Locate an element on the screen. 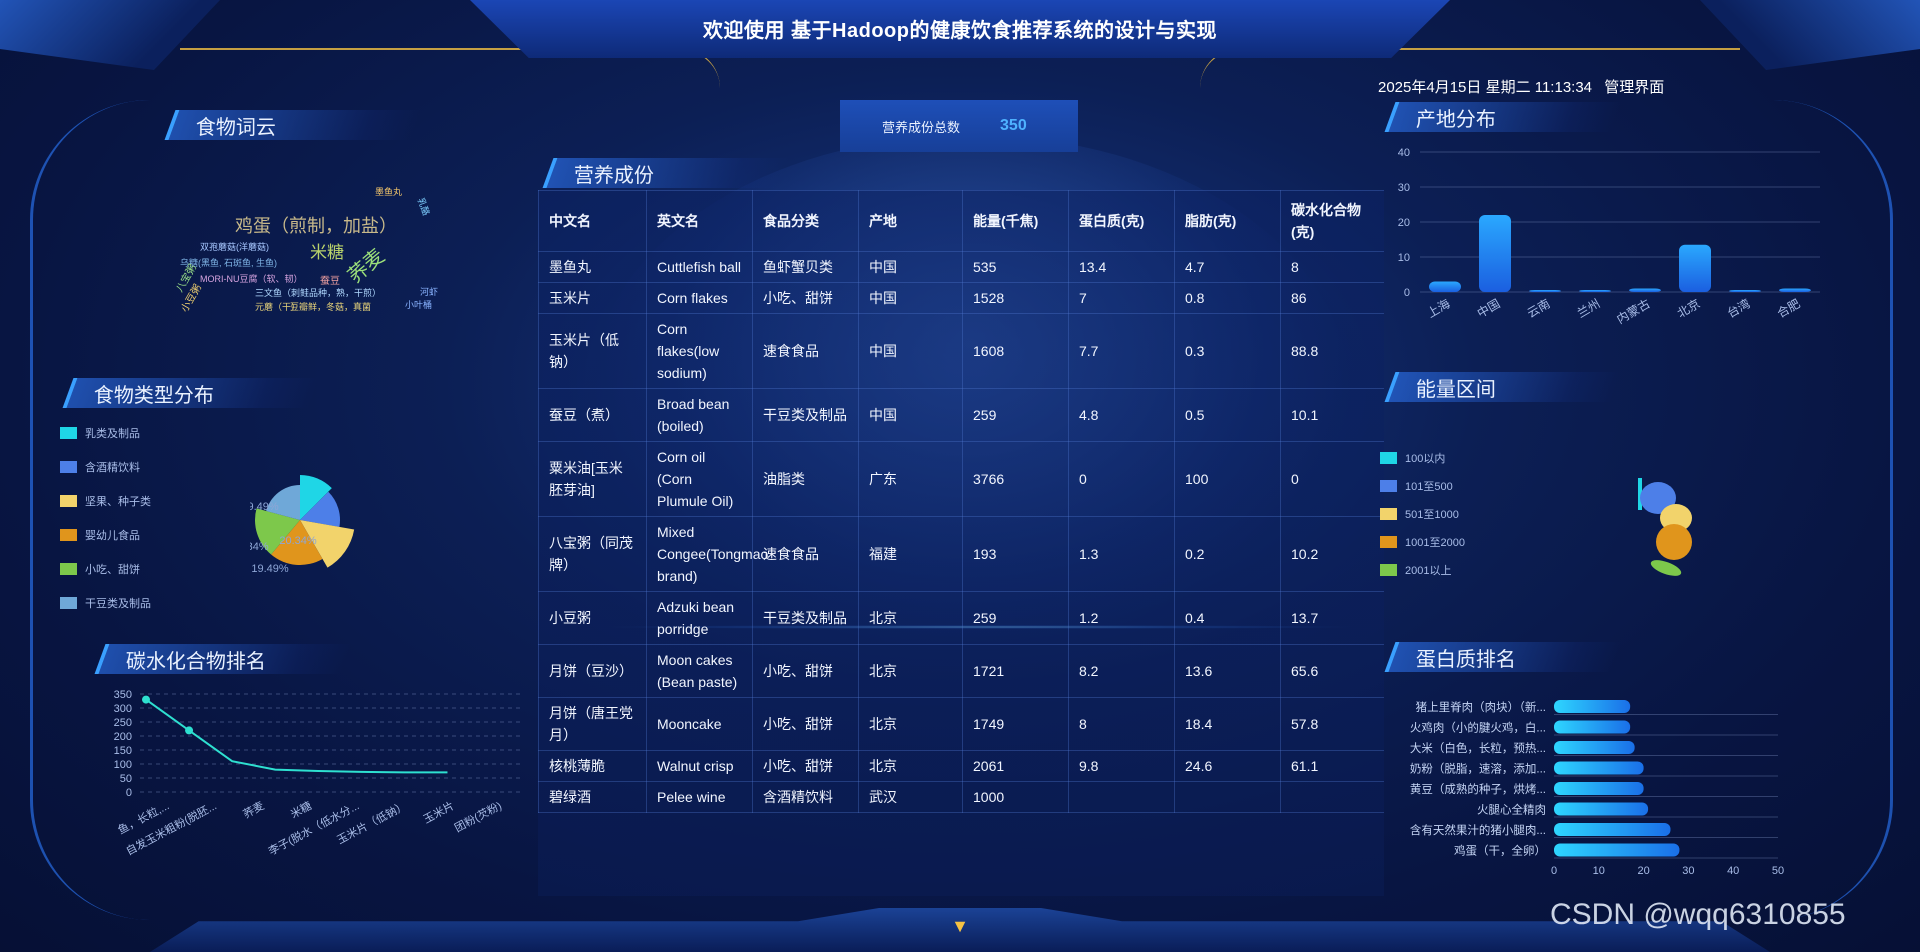 Image resolution: width=1920 pixels, height=952 pixels. table-cell: 蚕豆（煮） is located at coordinates (592, 415).